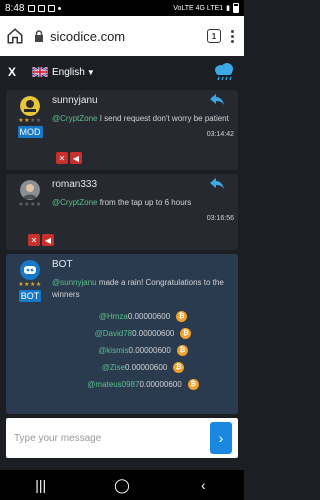 The width and height of the screenshot is (320, 500). I want to click on winner-row: @Hmza 0.00000600 ₿, so click(143, 316).